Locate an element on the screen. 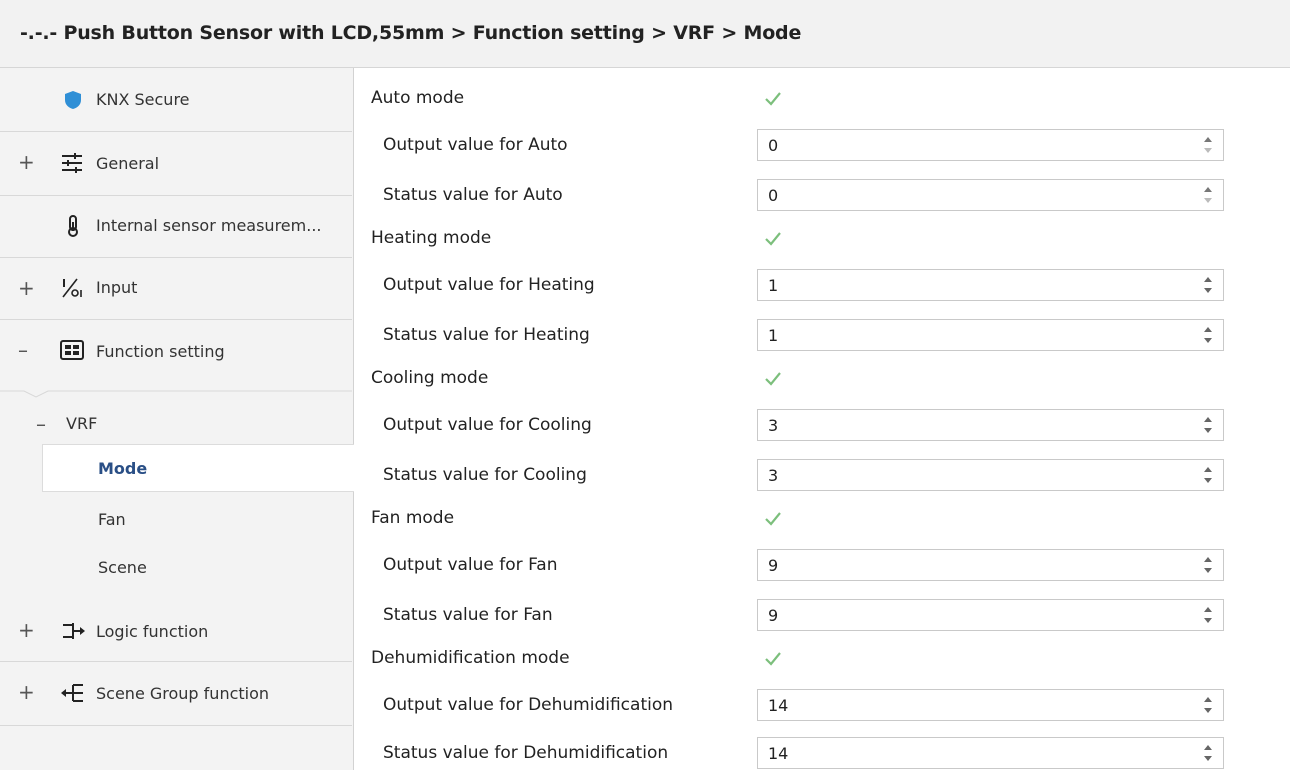  sliders-icon is located at coordinates (73, 164).